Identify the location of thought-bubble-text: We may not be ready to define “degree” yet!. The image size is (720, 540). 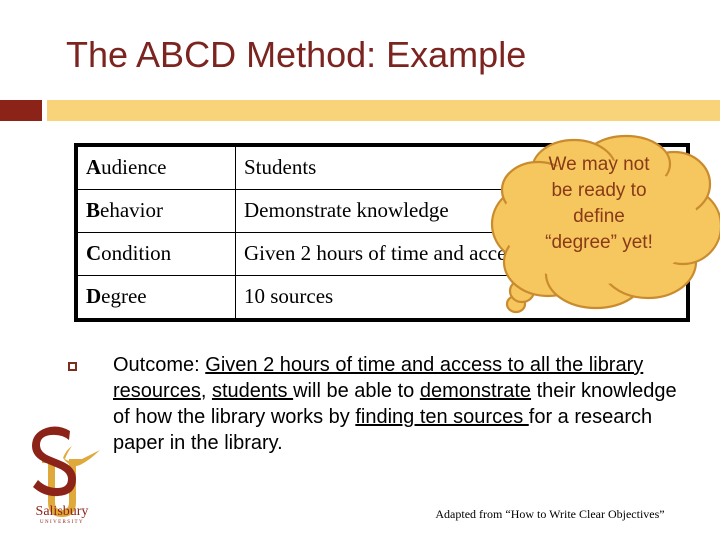
(599, 204).